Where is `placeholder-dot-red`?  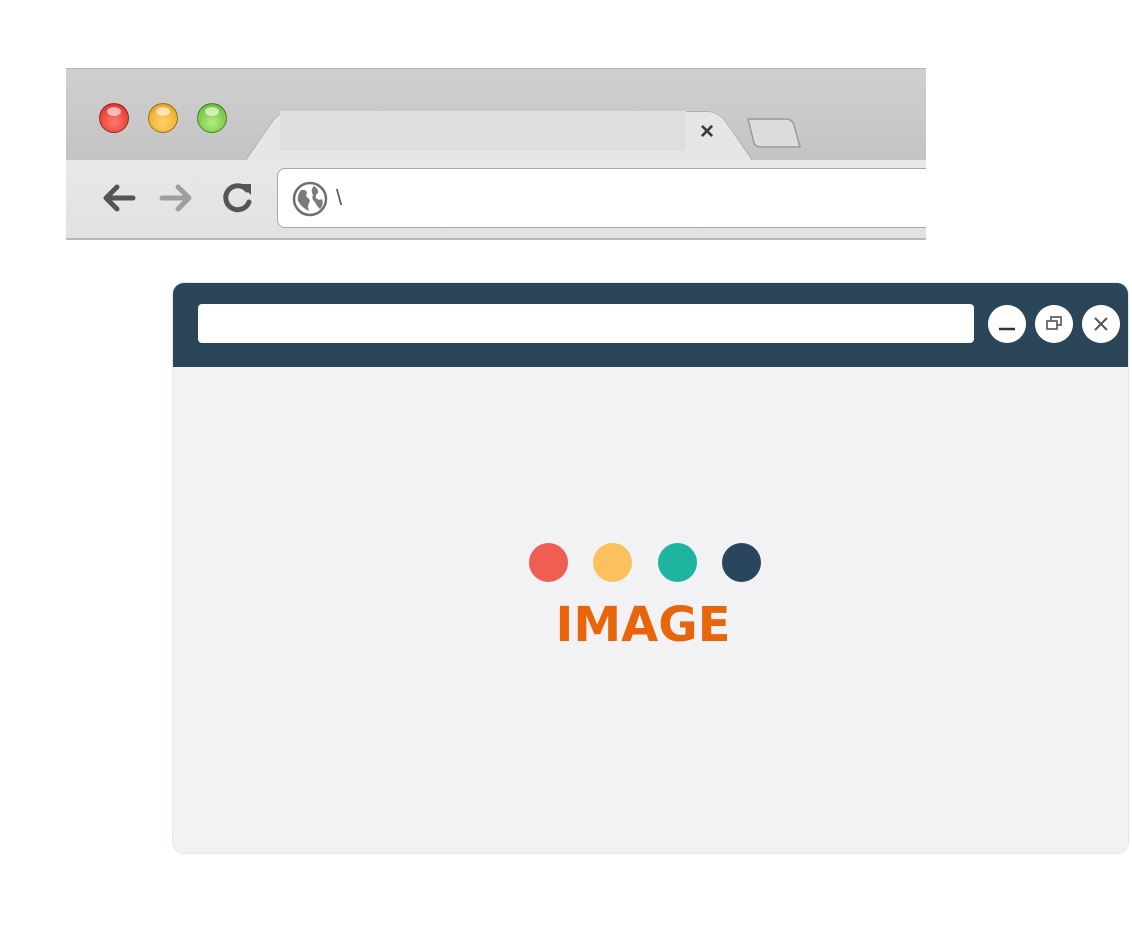
placeholder-dot-red is located at coordinates (548, 562).